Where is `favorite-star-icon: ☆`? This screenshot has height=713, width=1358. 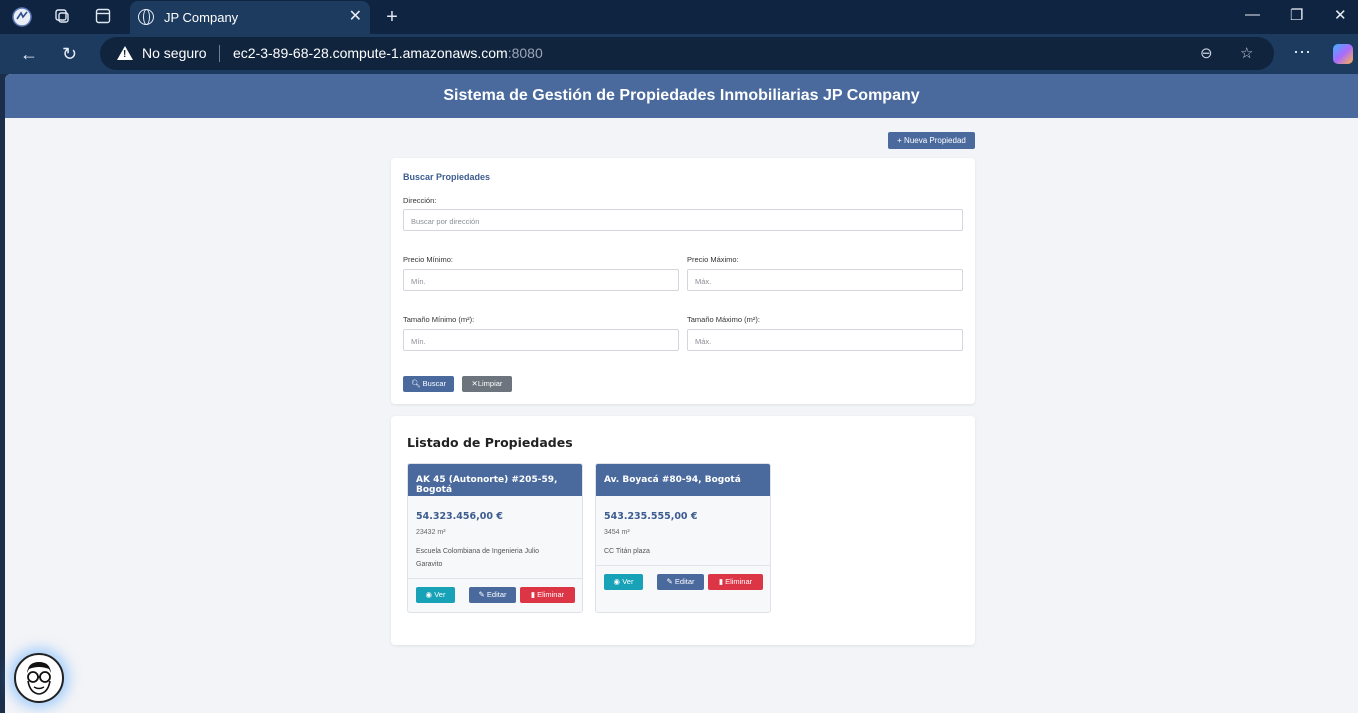 favorite-star-icon: ☆ is located at coordinates (1246, 53).